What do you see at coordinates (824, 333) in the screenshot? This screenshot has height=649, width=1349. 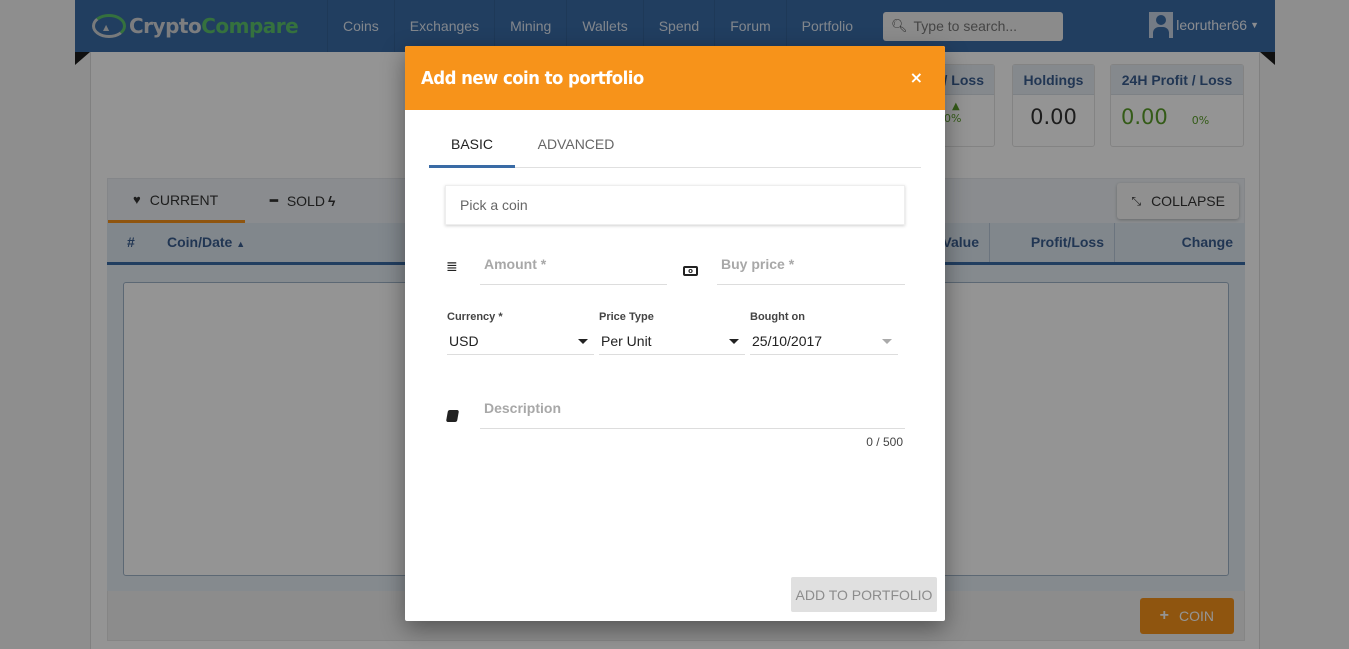 I see `bought-on-datepicker: Bought on 25/10/2017` at bounding box center [824, 333].